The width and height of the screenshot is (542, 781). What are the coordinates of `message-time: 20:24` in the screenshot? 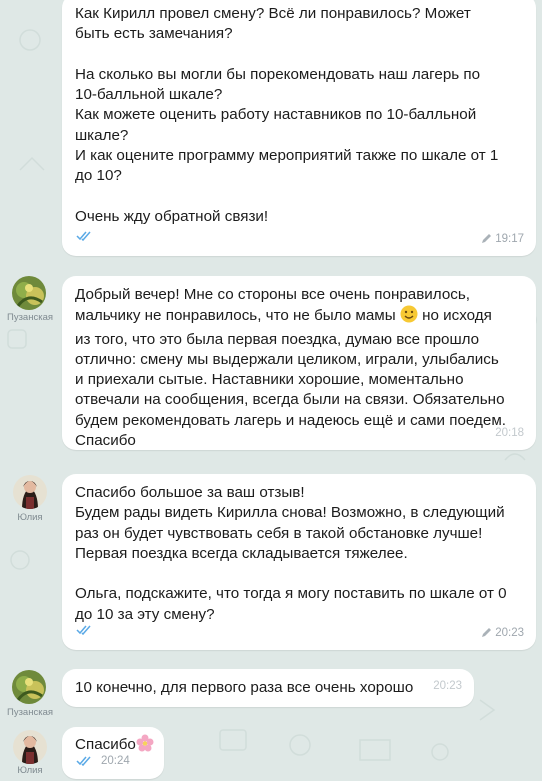 It's located at (115, 760).